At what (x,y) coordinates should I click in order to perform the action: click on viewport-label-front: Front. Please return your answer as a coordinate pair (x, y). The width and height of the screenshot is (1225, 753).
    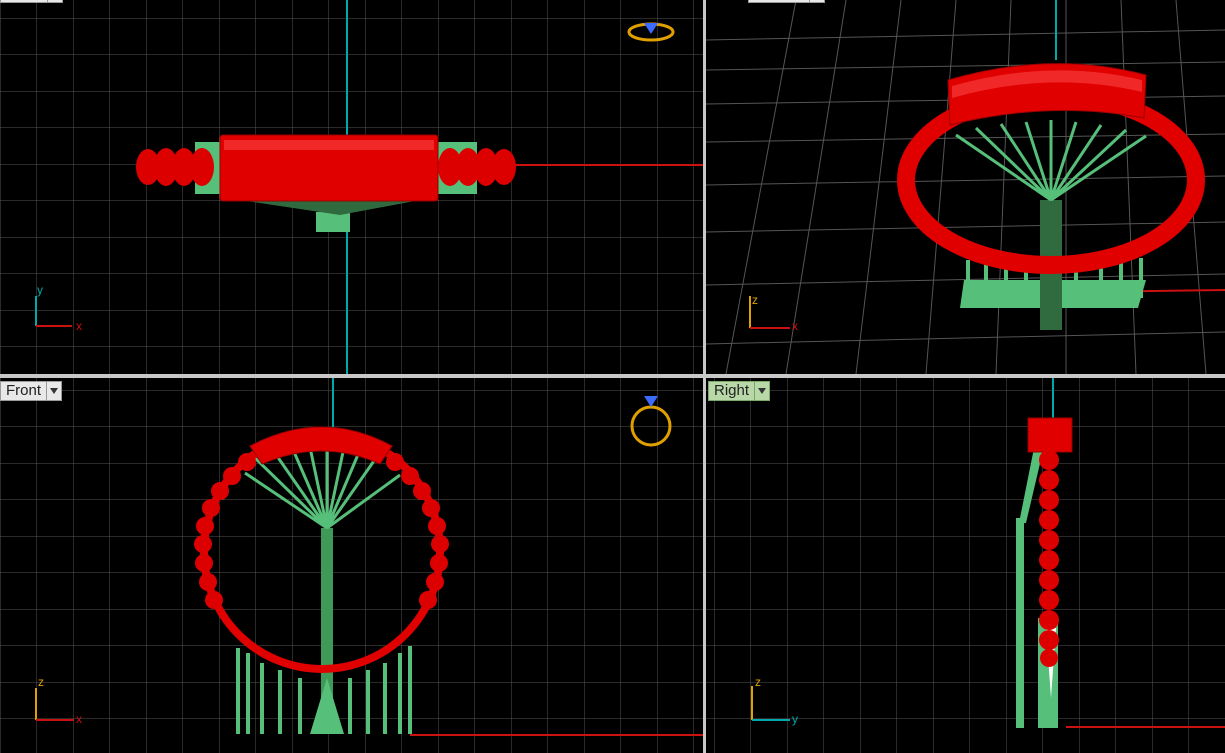
    Looking at the image, I should click on (31, 391).